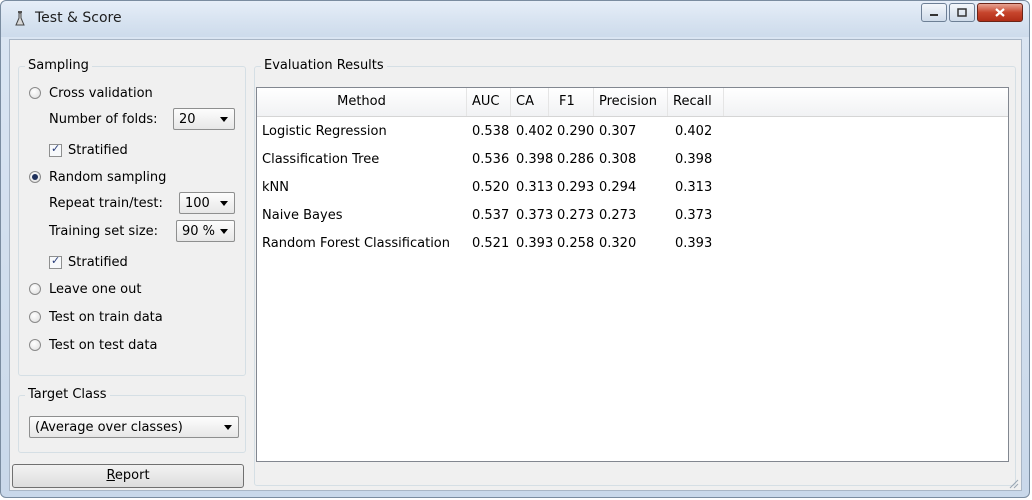 Image resolution: width=1032 pixels, height=500 pixels. Describe the element at coordinates (187, 119) in the screenshot. I see `number-of-folds-value: 20` at that location.